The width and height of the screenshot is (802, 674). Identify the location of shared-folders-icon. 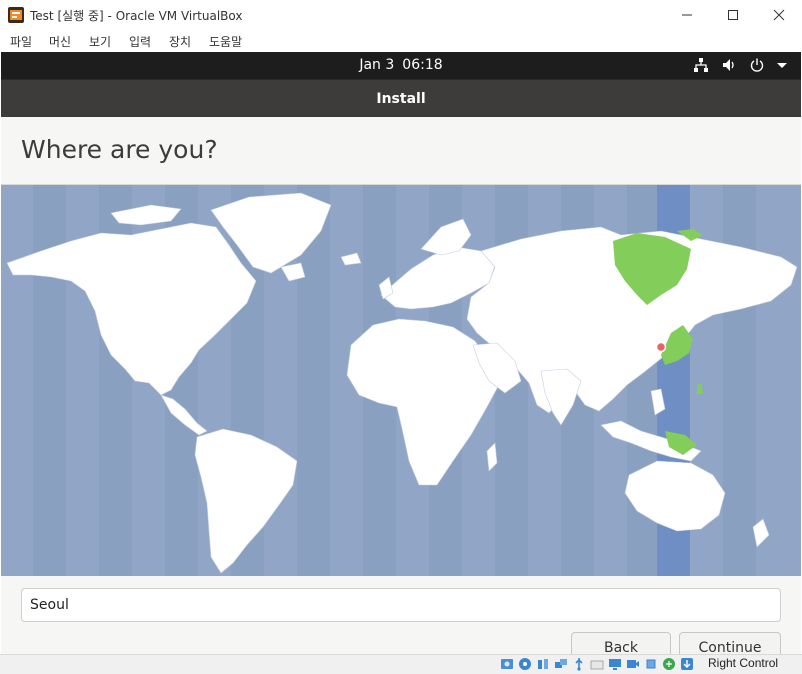
(597, 664).